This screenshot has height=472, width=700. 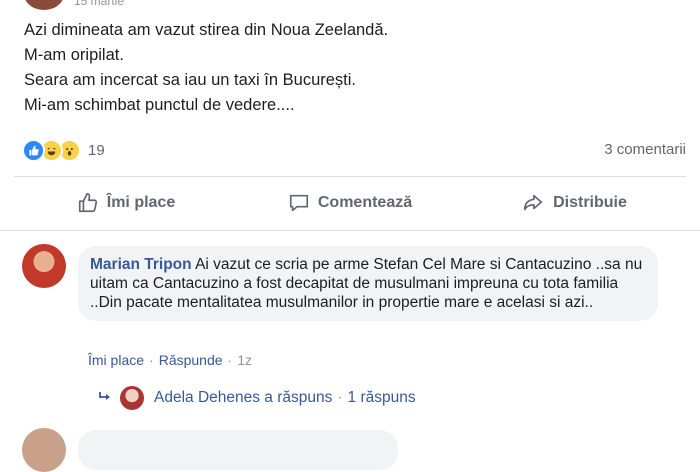 I want to click on like-icon, so click(x=33, y=150).